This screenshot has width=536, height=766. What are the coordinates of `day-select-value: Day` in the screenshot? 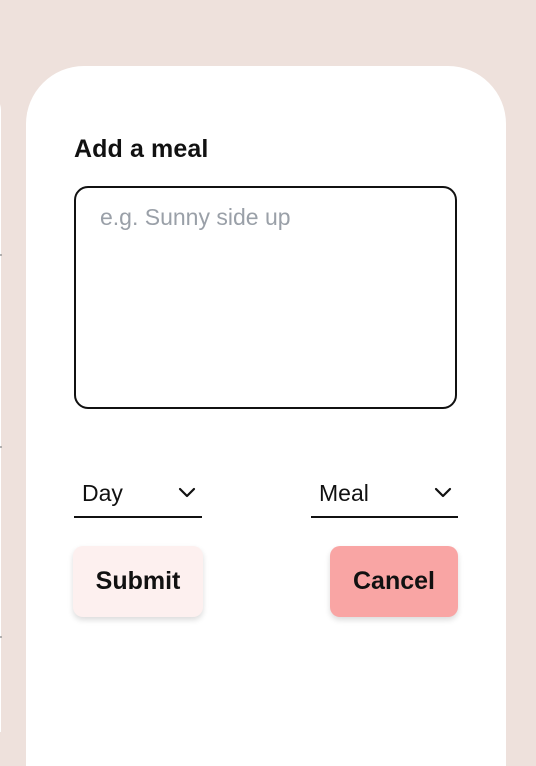 It's located at (102, 492).